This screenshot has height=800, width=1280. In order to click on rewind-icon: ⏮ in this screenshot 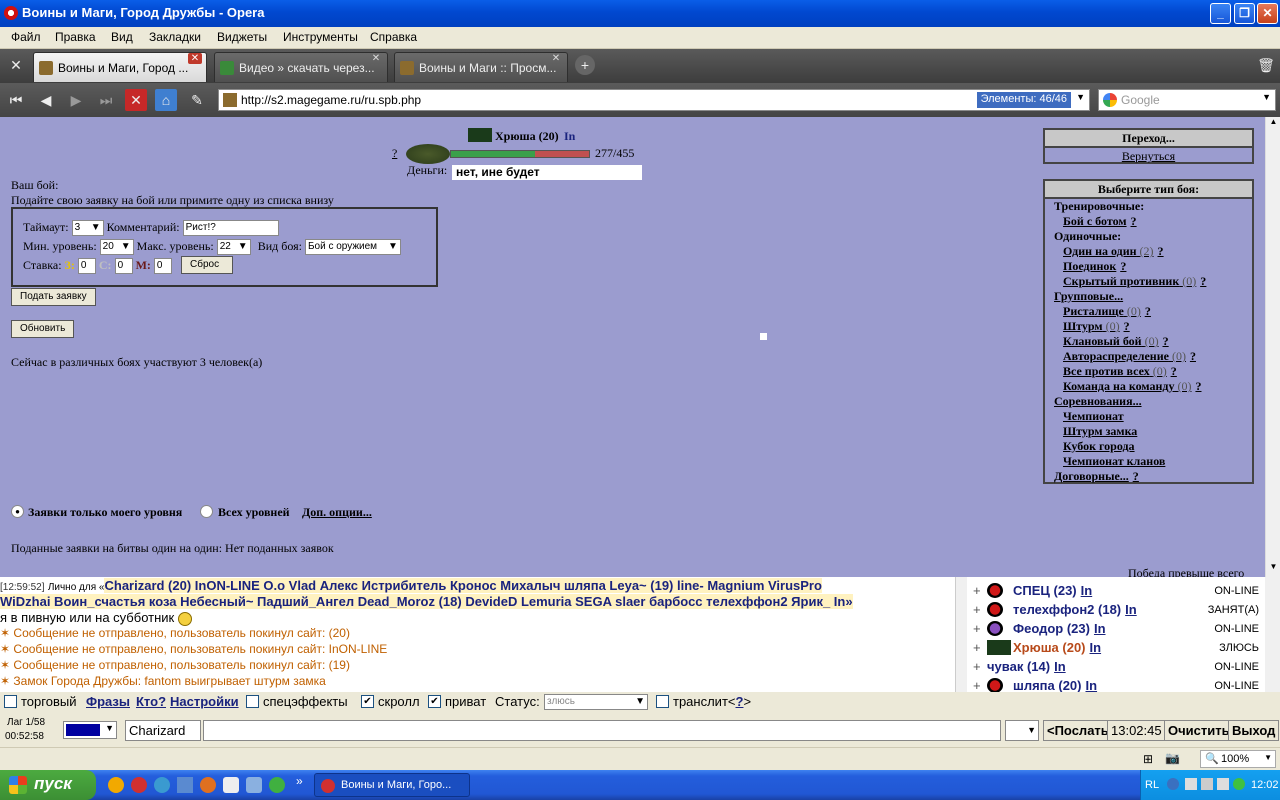, I will do `click(16, 100)`.